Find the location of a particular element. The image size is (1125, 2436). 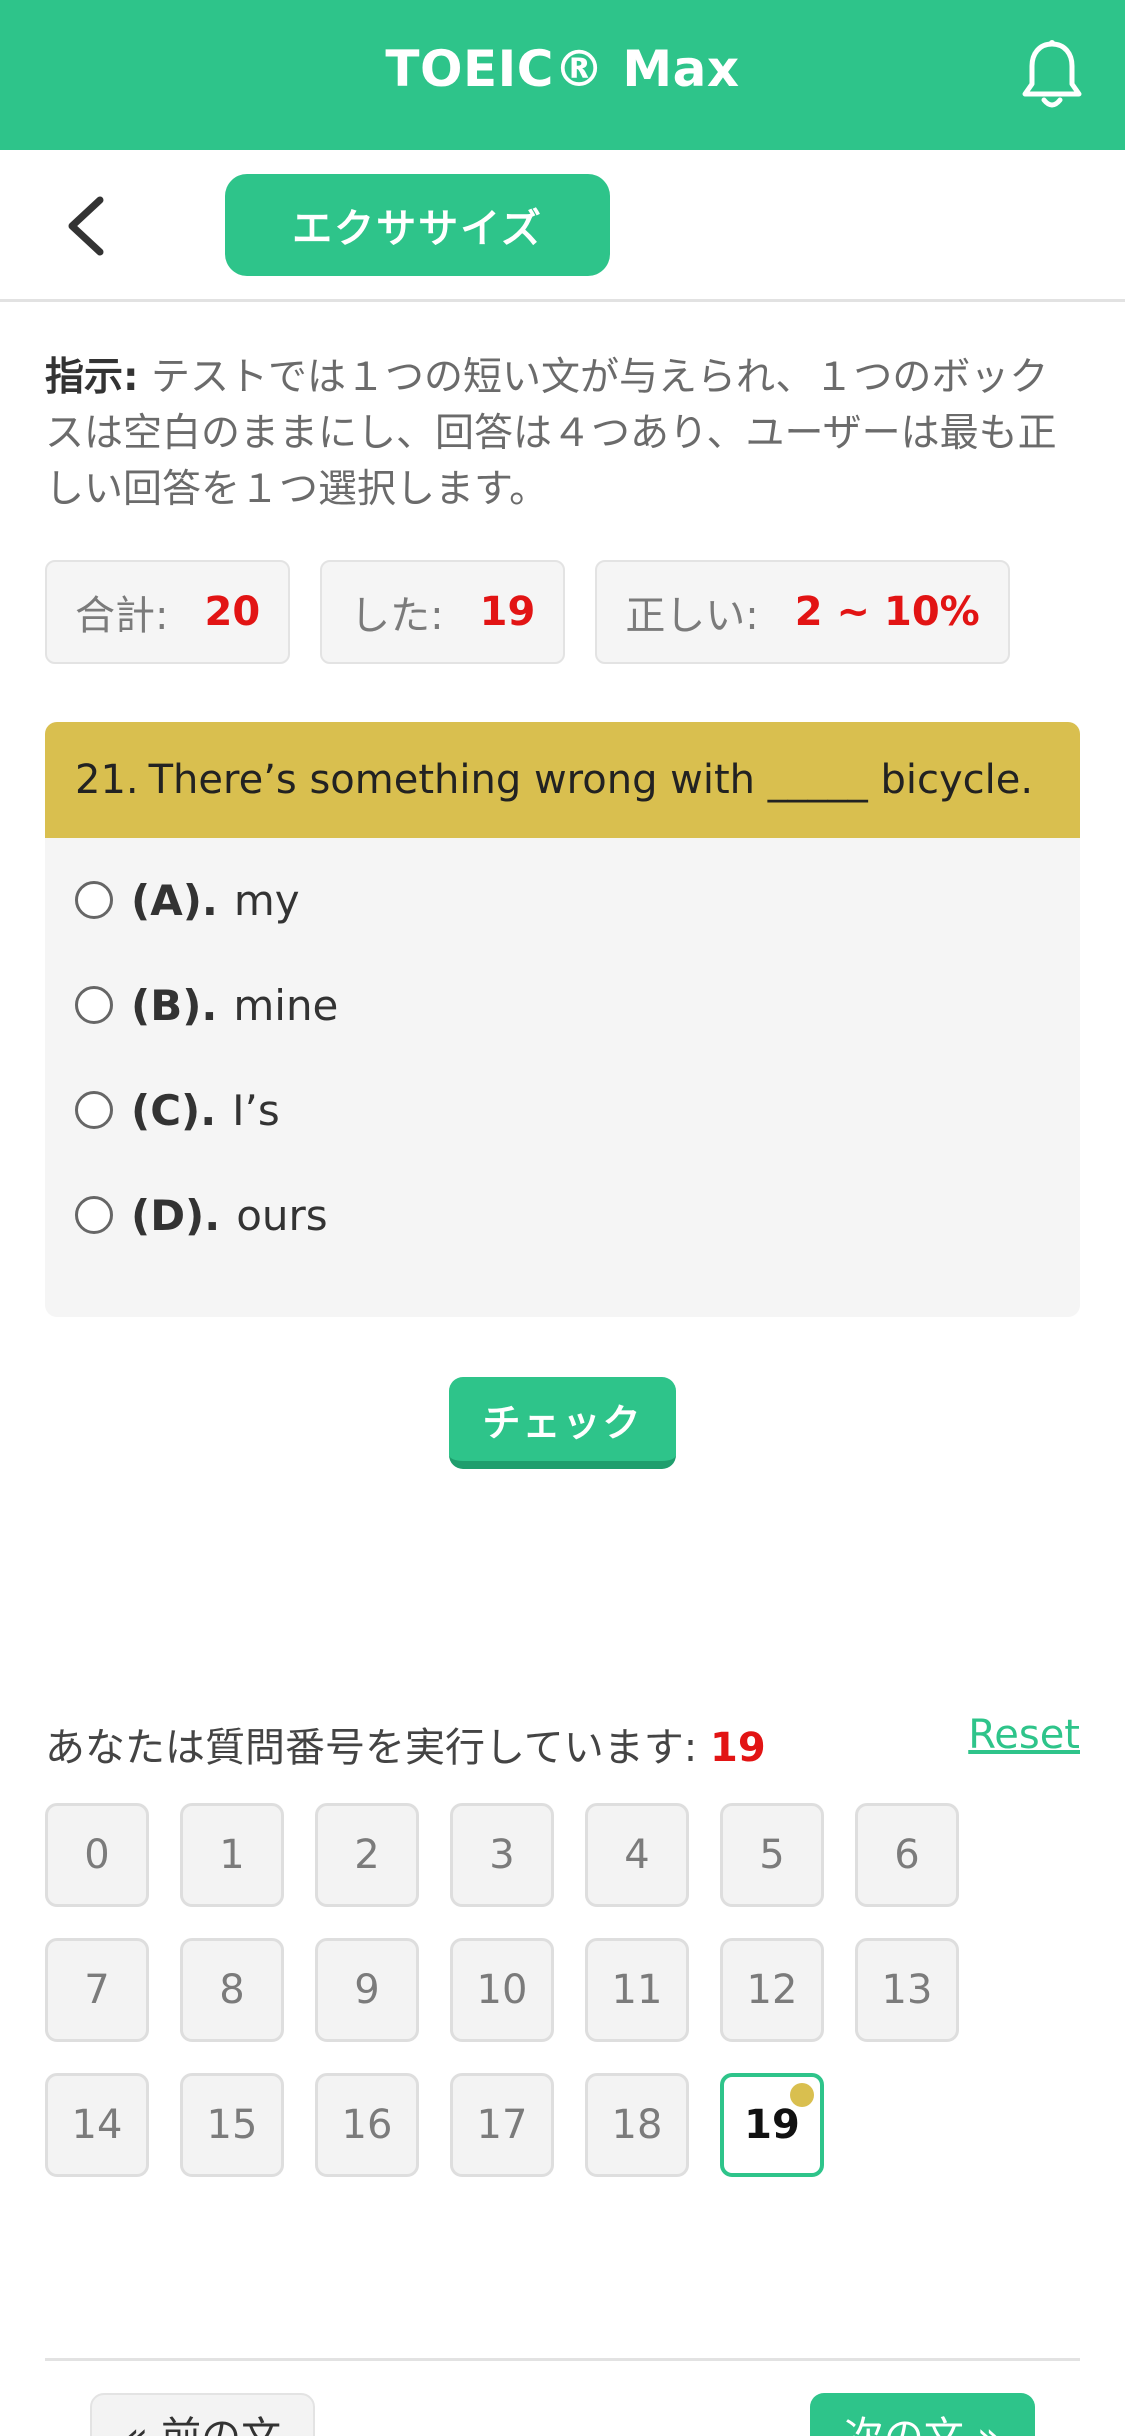

question-number-label: 17 is located at coordinates (502, 2125).